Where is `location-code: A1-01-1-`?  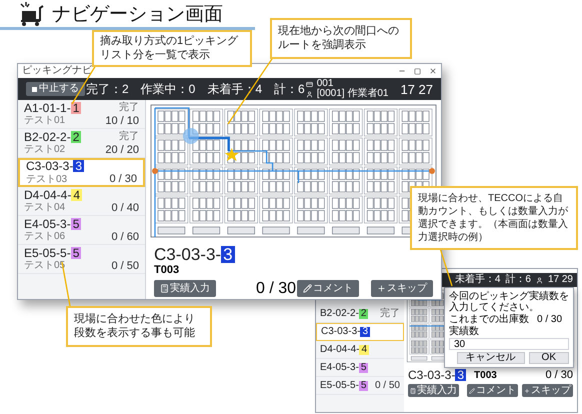
location-code: A1-01-1- is located at coordinates (47, 108).